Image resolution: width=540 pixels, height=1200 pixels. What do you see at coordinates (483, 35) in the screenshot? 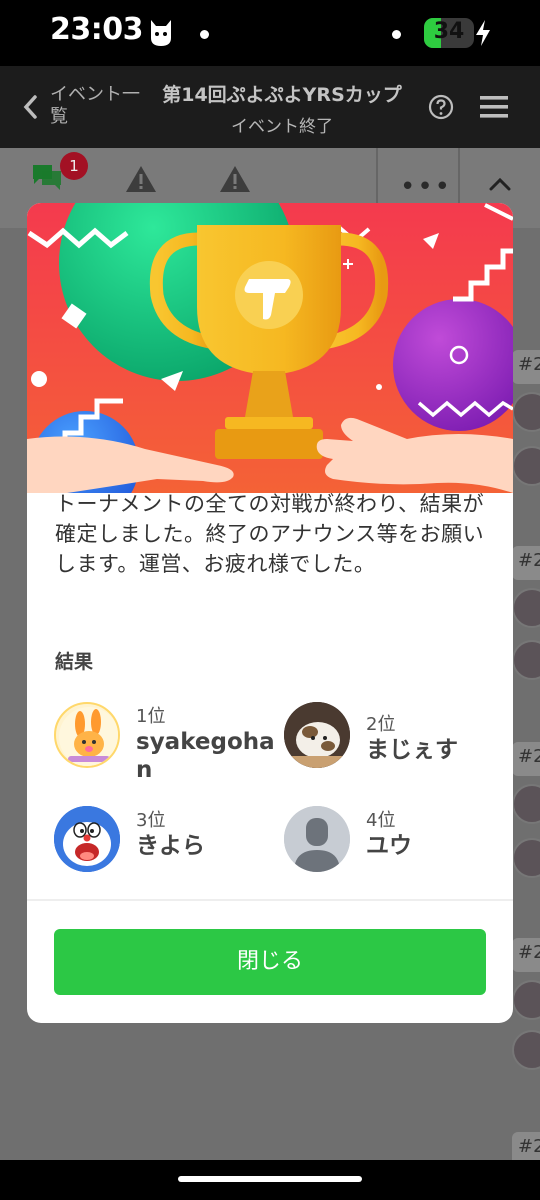
I see `charging-bolt-icon` at bounding box center [483, 35].